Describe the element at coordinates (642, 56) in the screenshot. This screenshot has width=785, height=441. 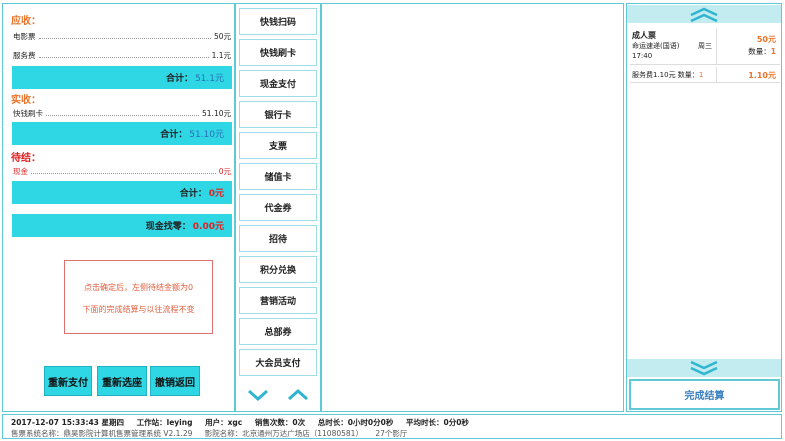
I see `show-time: 17:40` at that location.